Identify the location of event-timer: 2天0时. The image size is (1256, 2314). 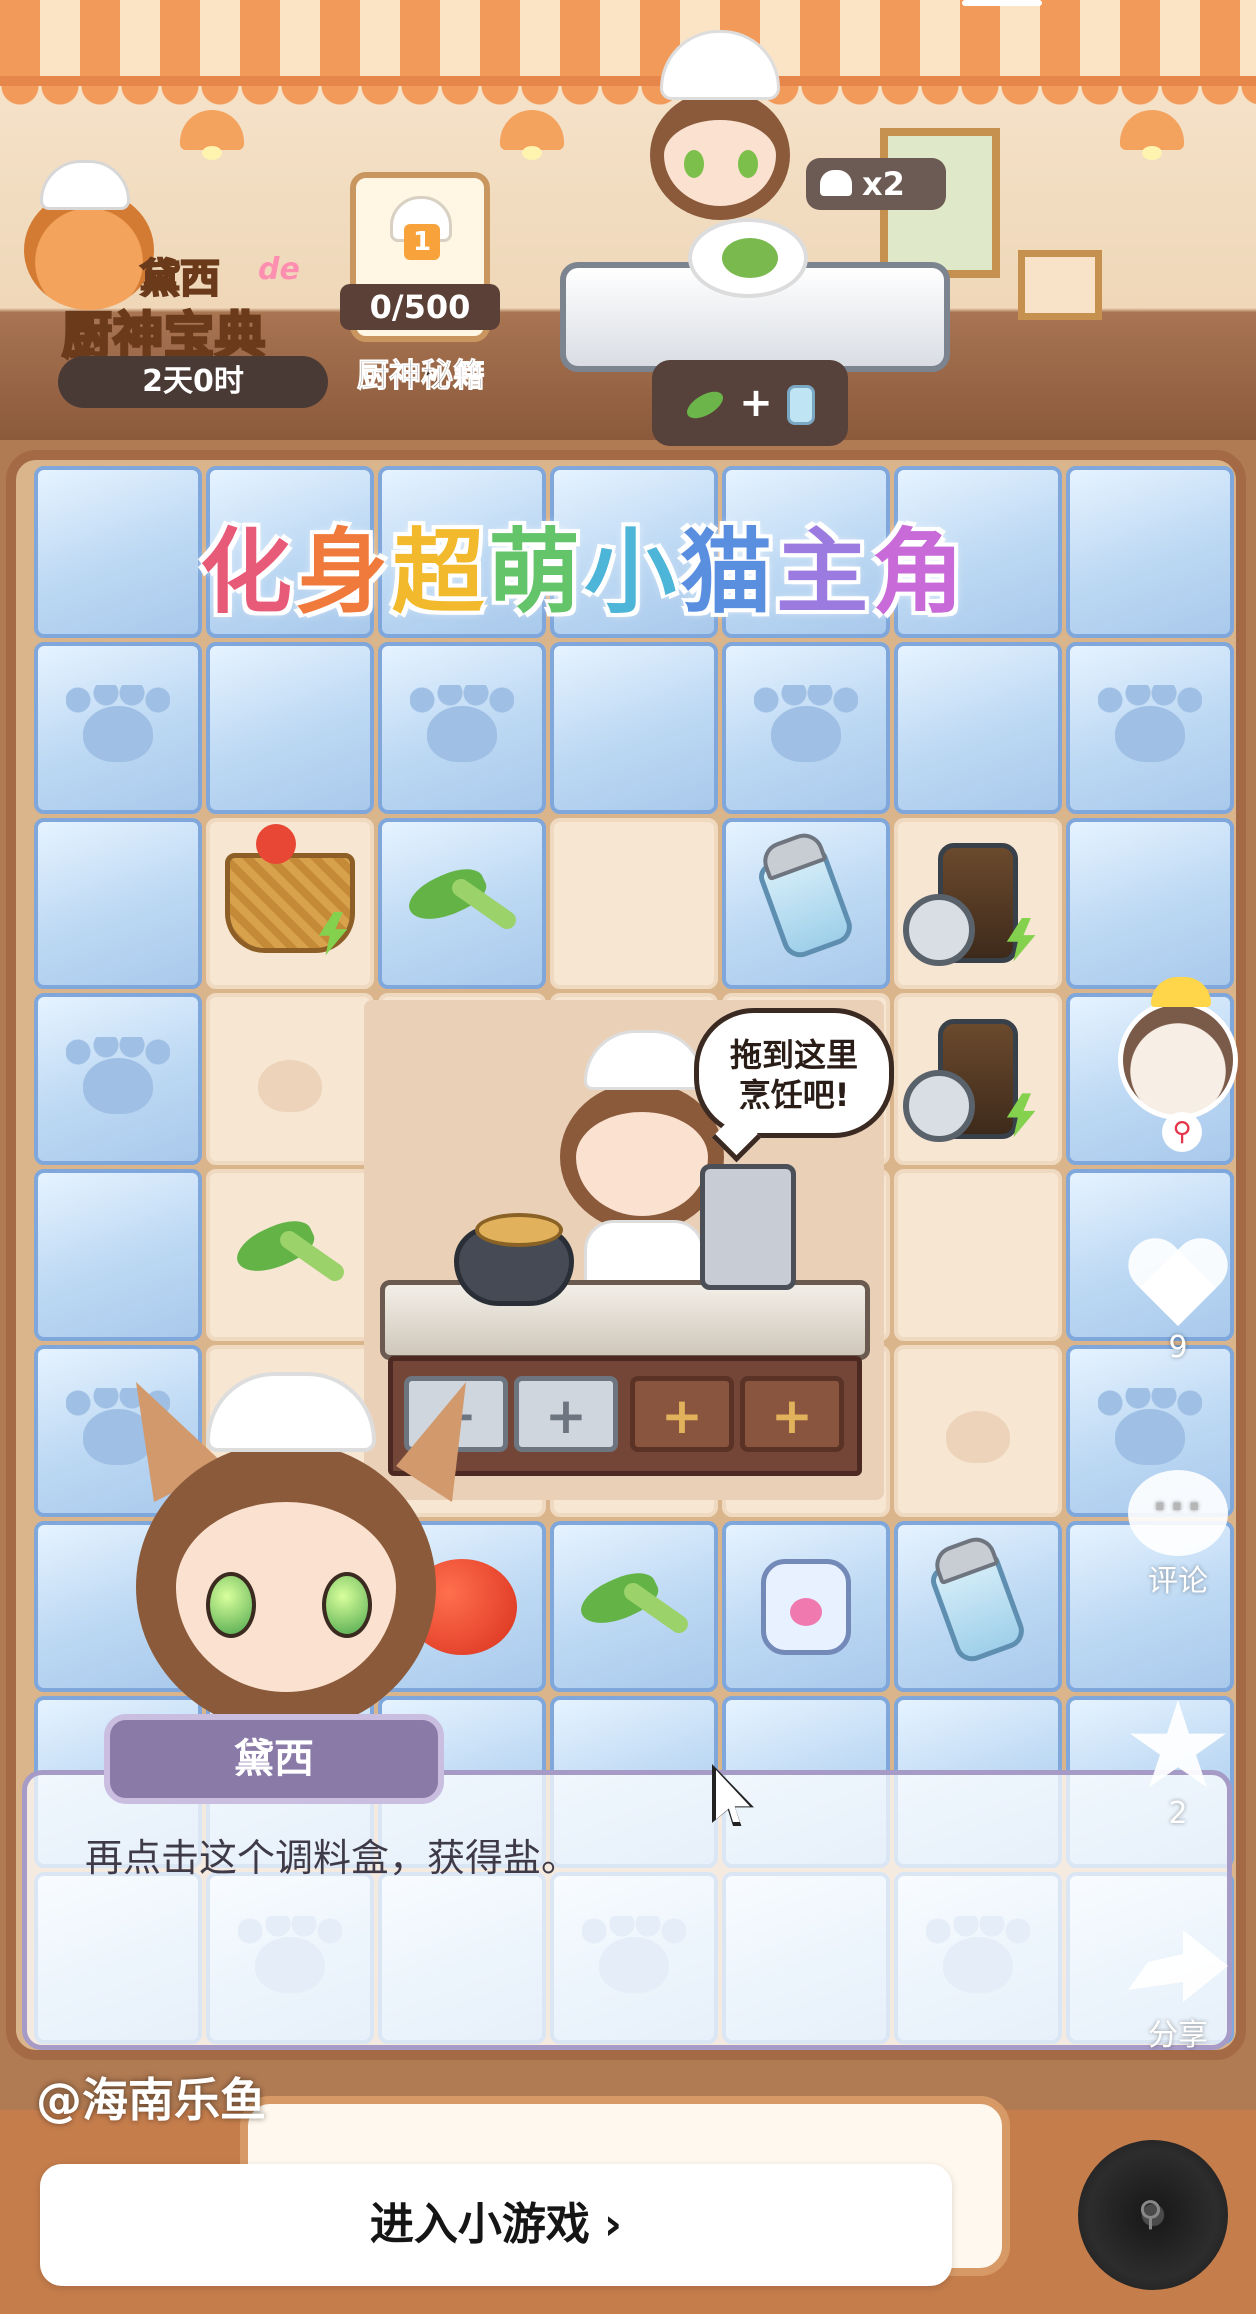
(193, 382).